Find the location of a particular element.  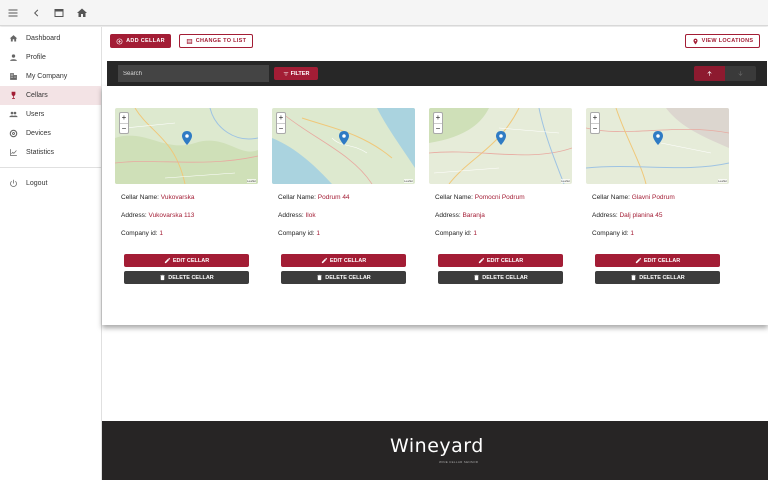

top-bar is located at coordinates (384, 13).